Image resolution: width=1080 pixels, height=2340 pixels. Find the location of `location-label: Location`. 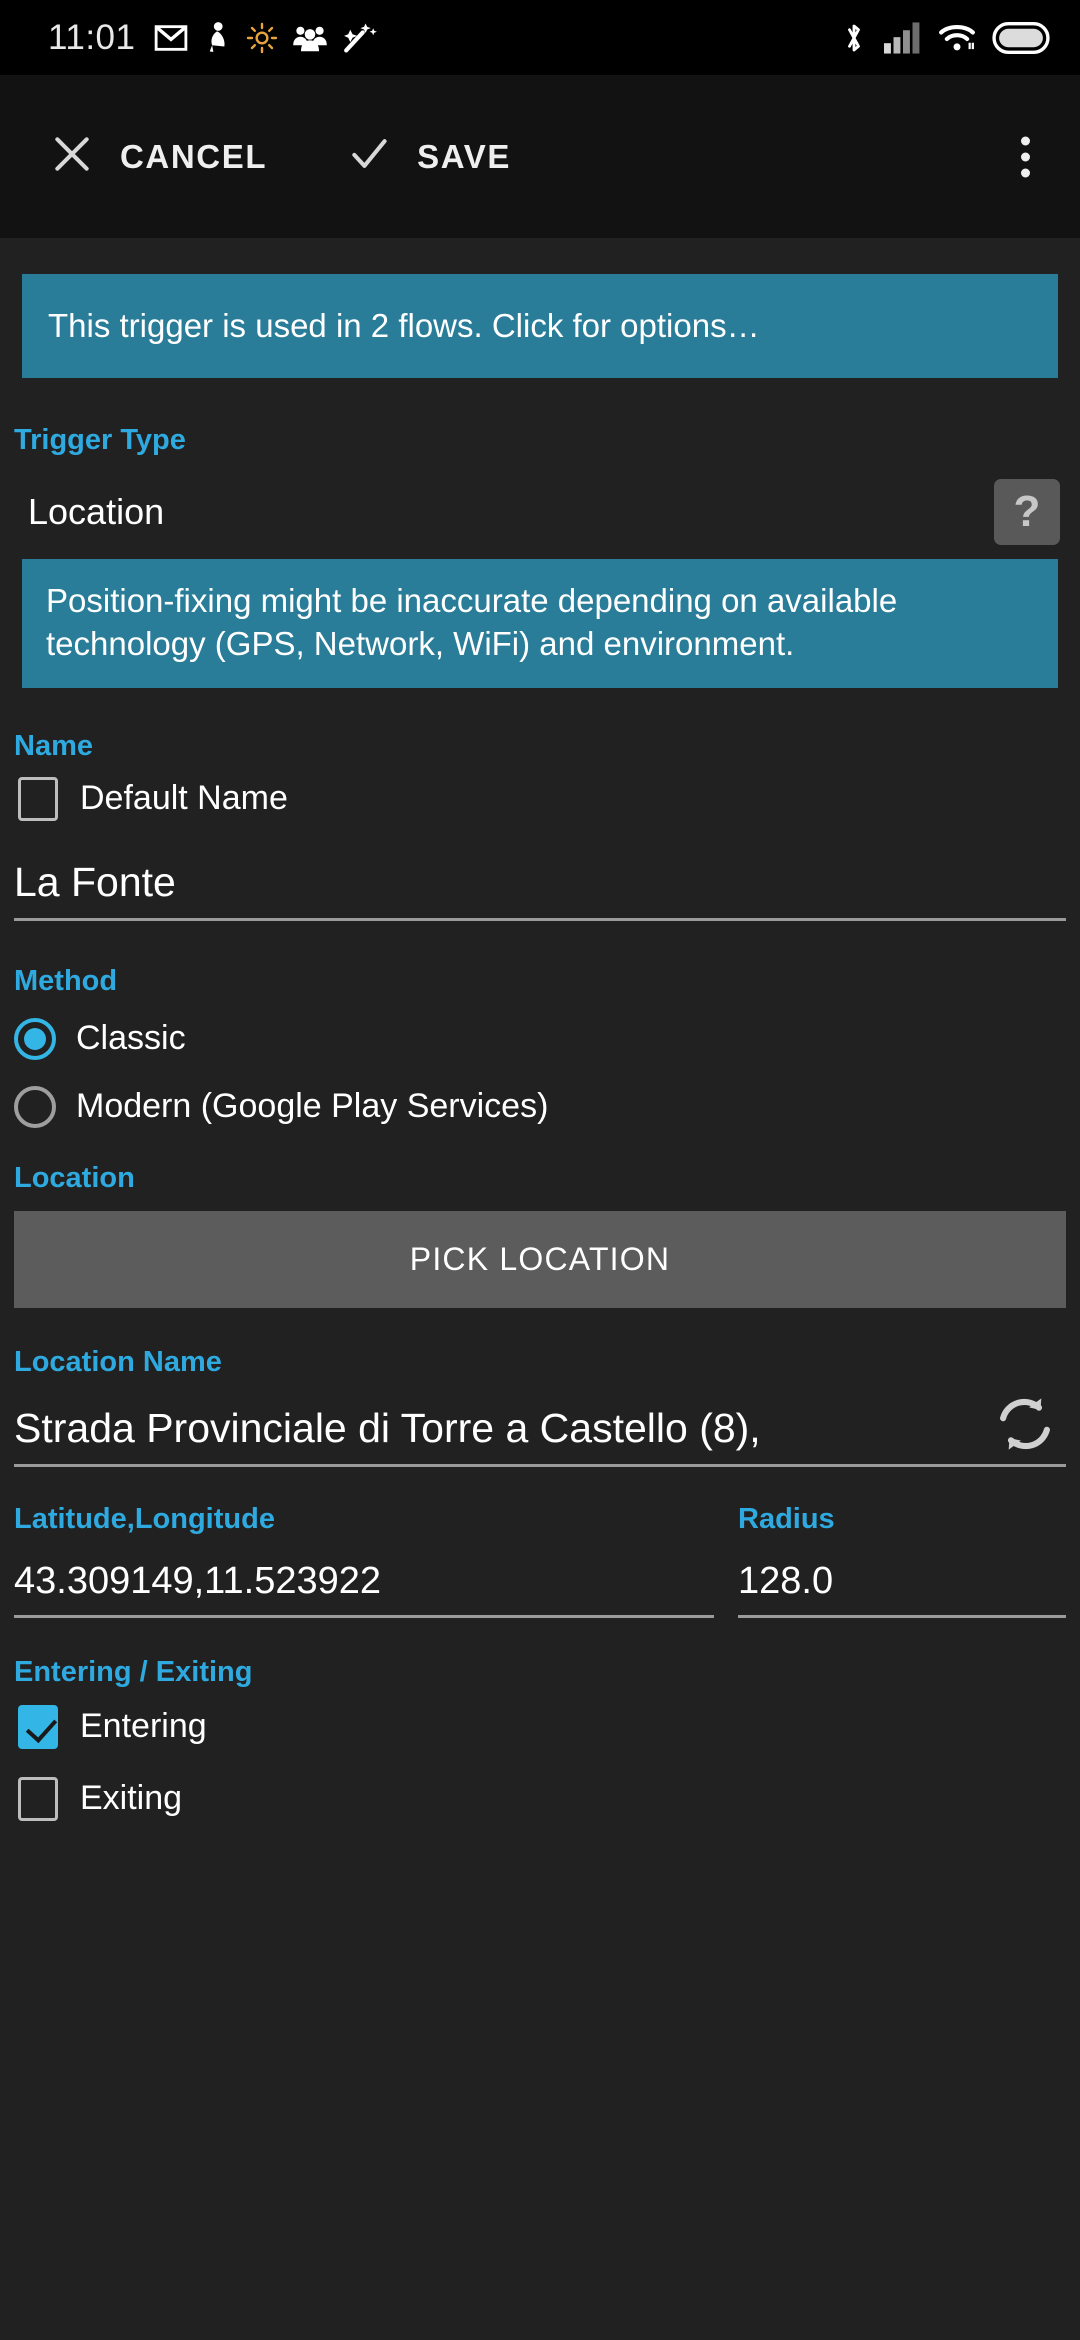

location-label: Location is located at coordinates (74, 1177).